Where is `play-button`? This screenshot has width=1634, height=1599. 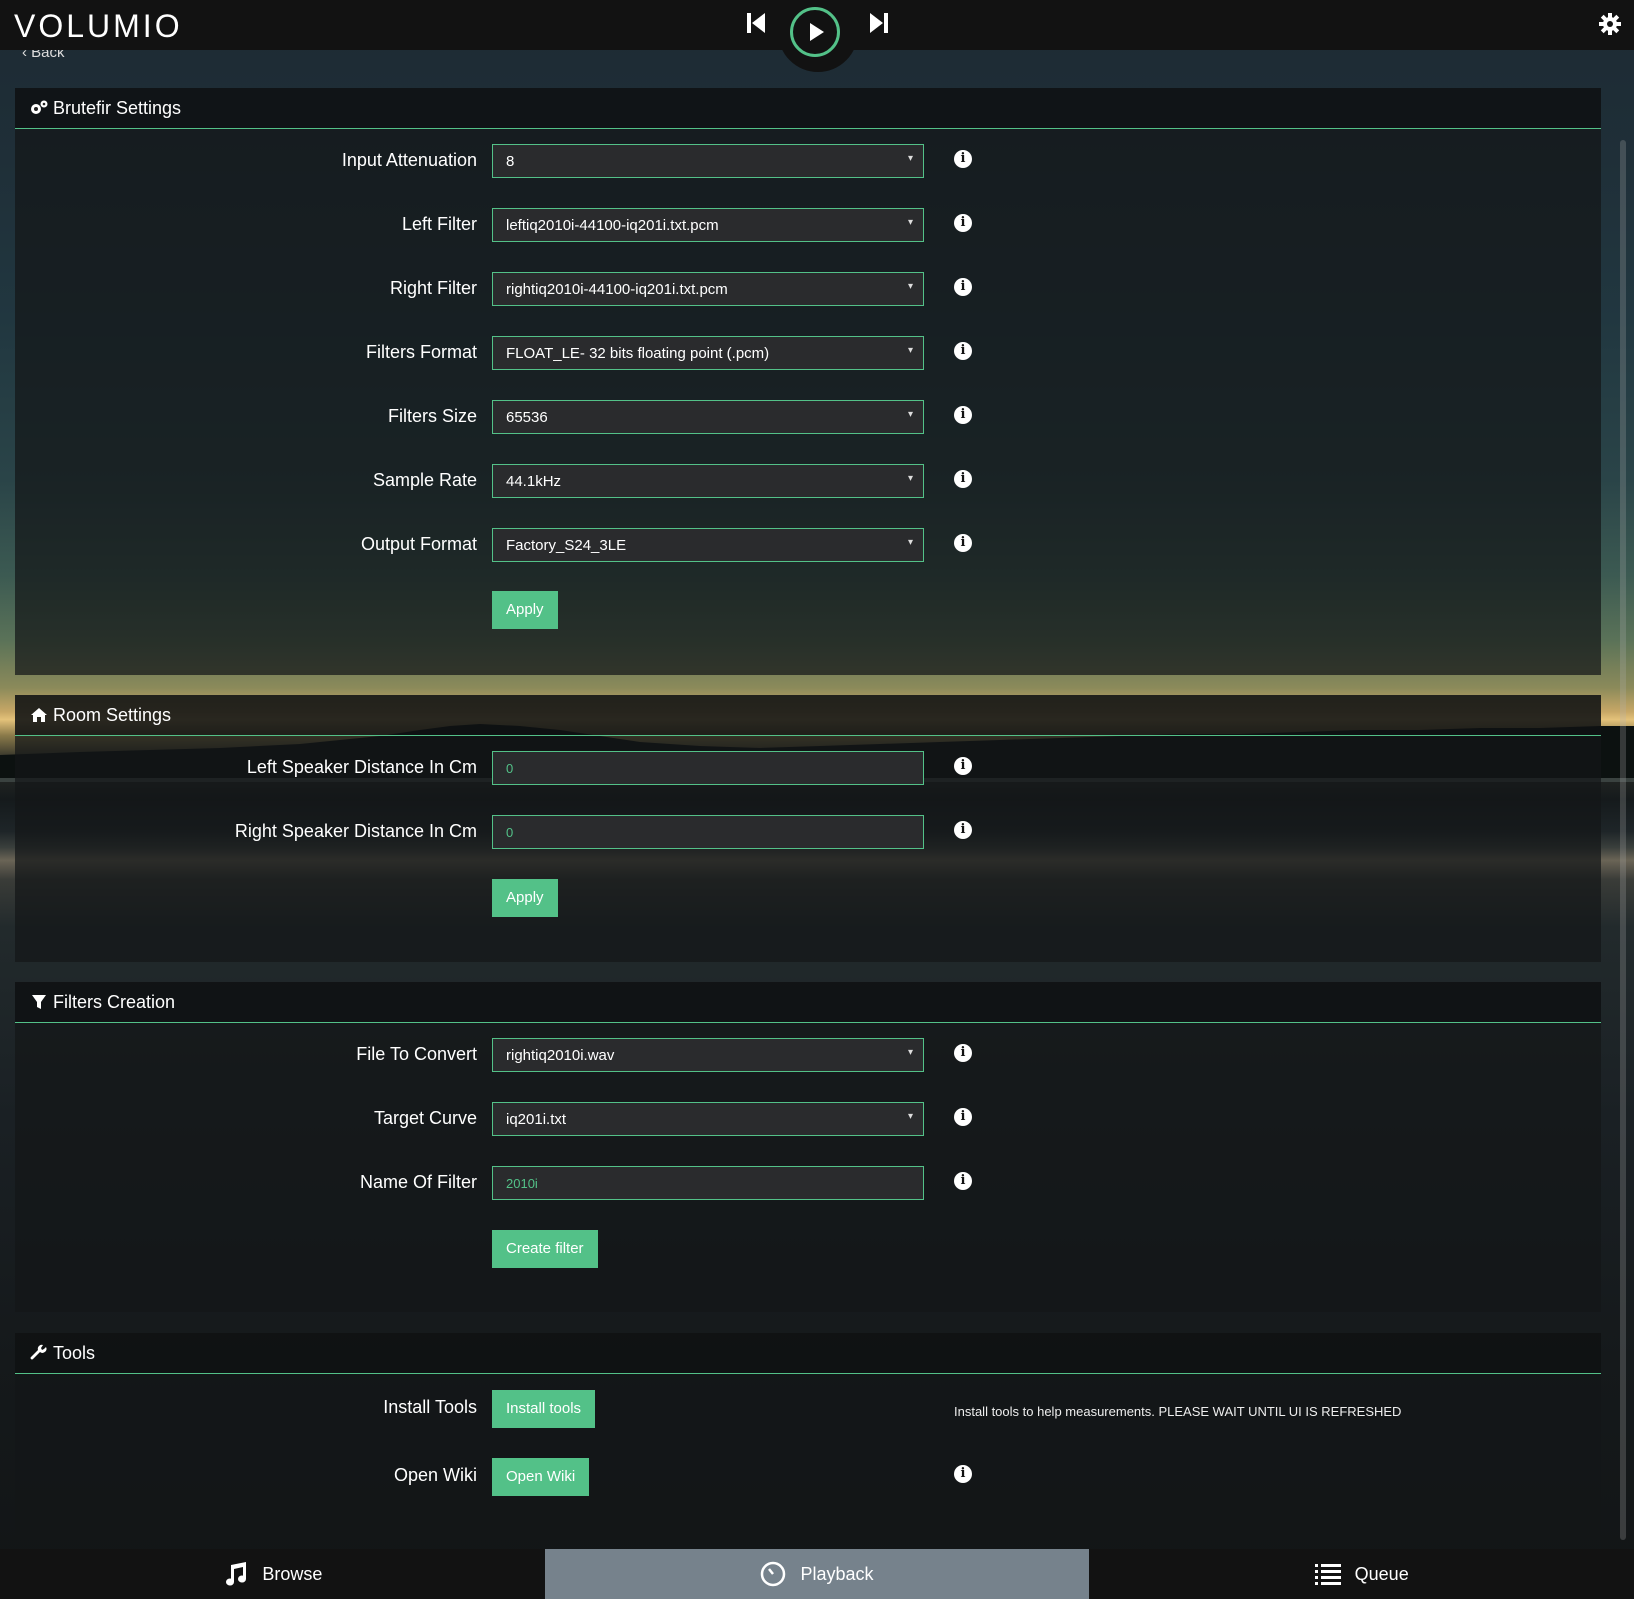
play-button is located at coordinates (815, 32).